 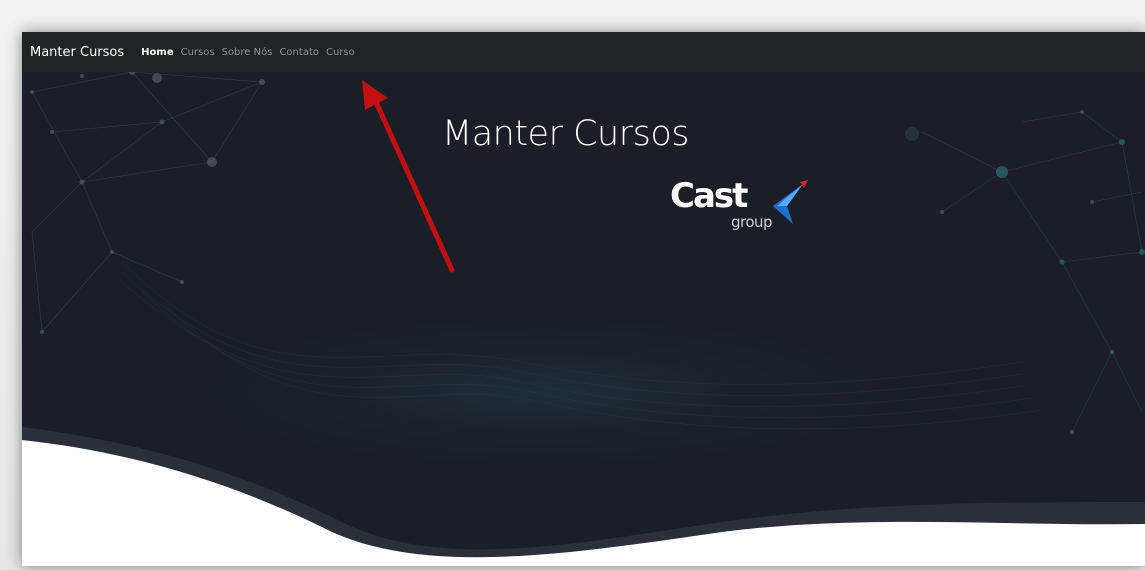 I want to click on nav-link-home: Home, so click(x=157, y=52).